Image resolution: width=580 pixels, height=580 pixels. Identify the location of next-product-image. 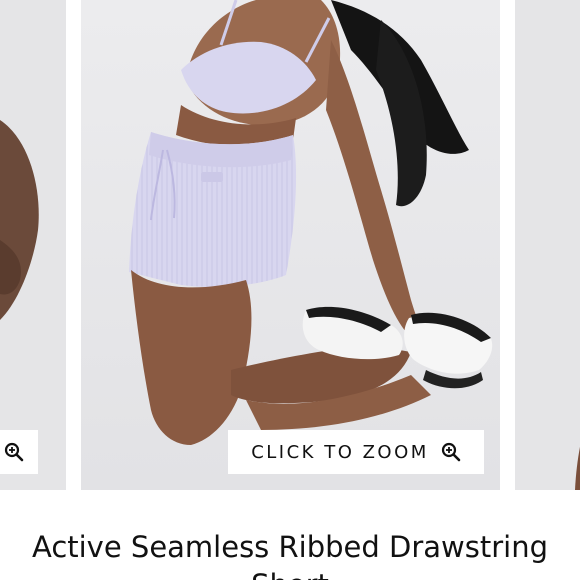
(547, 245).